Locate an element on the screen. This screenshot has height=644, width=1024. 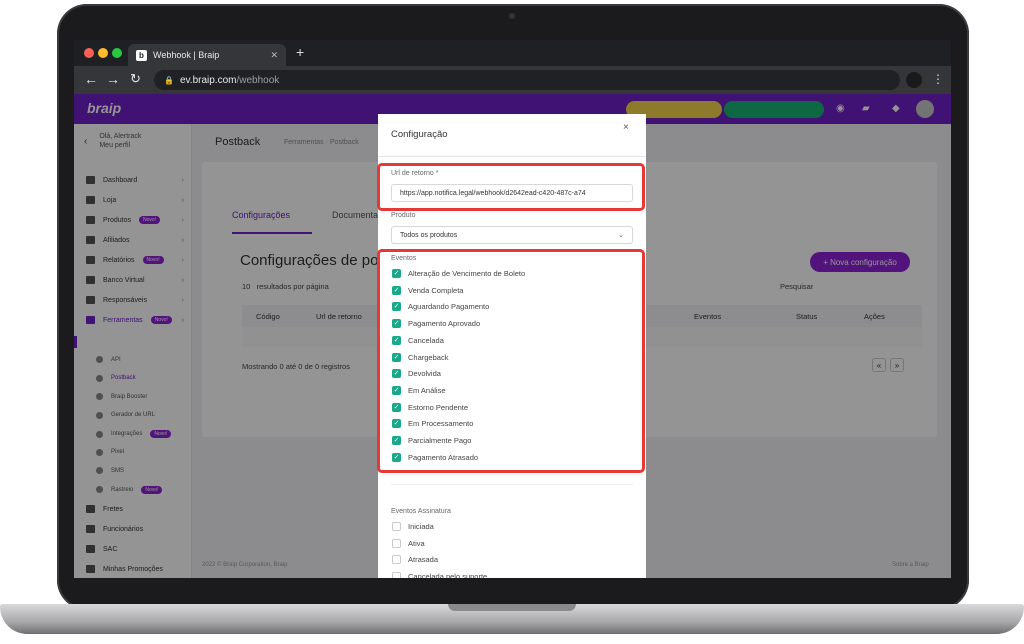
camera-icon is located at coordinates (512, 16).